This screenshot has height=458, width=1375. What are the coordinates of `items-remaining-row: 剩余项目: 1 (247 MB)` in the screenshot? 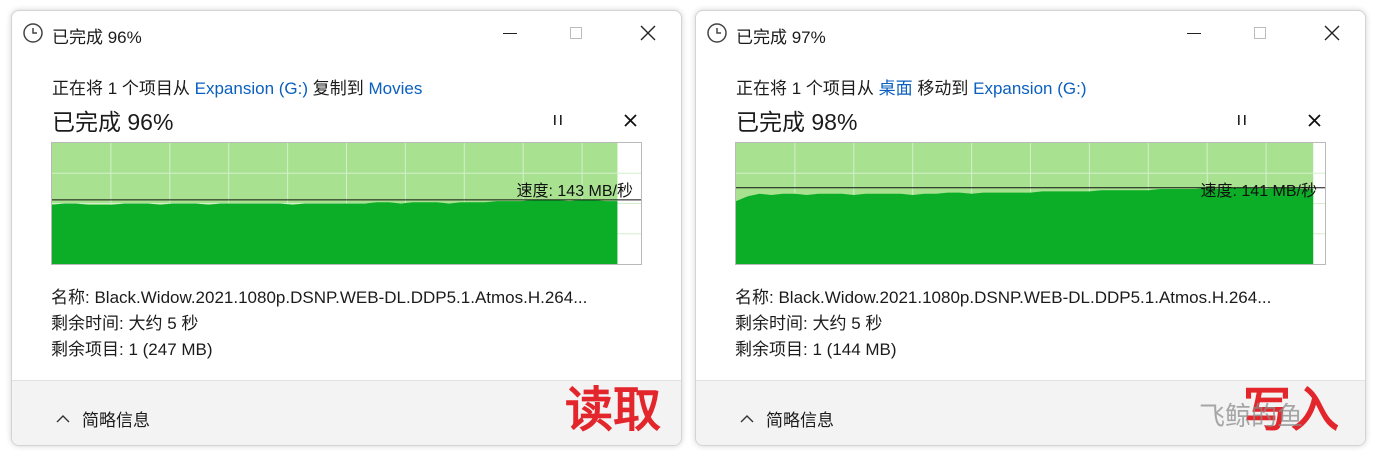 It's located at (132, 347).